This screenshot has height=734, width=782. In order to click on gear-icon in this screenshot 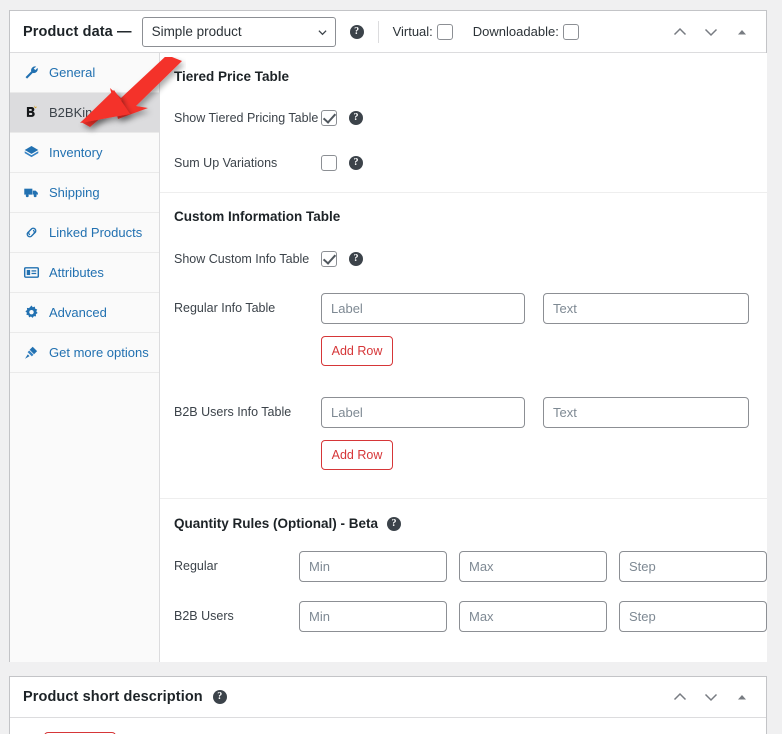, I will do `click(31, 311)`.